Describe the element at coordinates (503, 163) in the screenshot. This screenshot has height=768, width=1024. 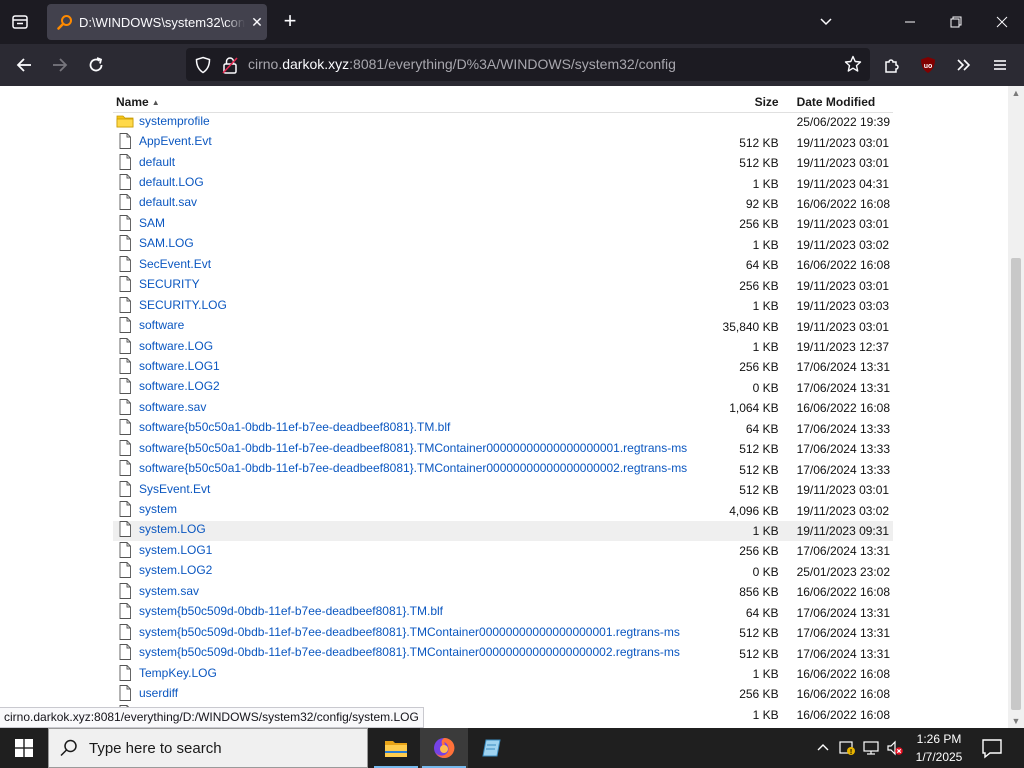
I see `table-row: default 512 KB 19/11/2023 03:01` at that location.